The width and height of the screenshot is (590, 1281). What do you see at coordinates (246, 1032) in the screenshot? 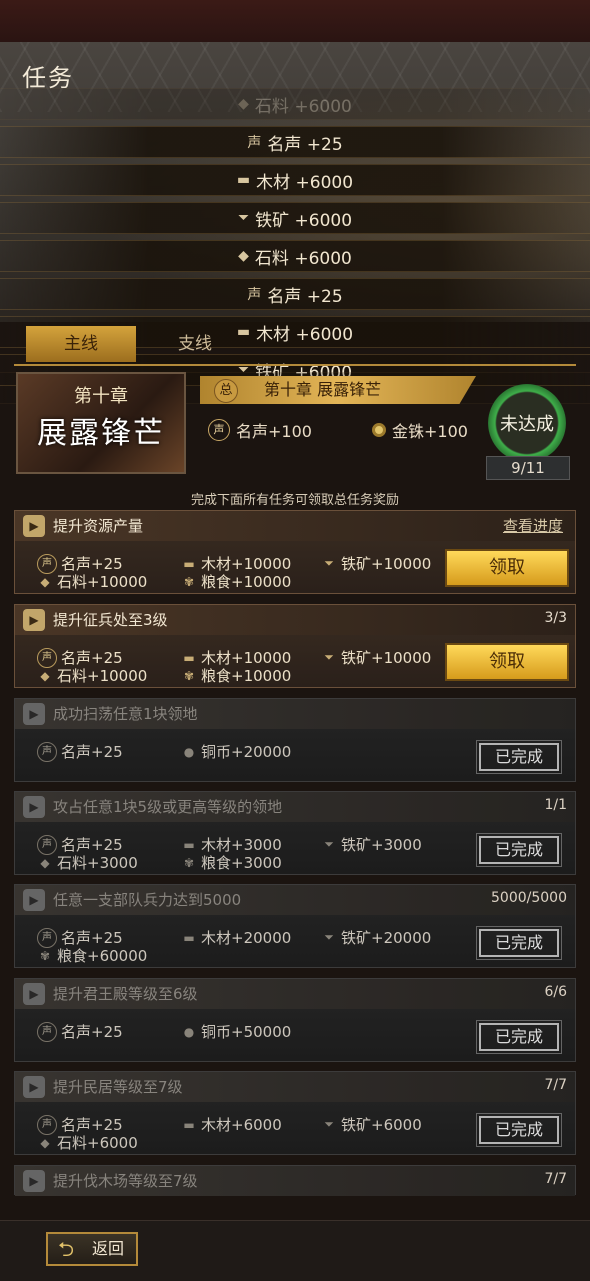
I see `task-reward-label: 铜币+50000` at bounding box center [246, 1032].